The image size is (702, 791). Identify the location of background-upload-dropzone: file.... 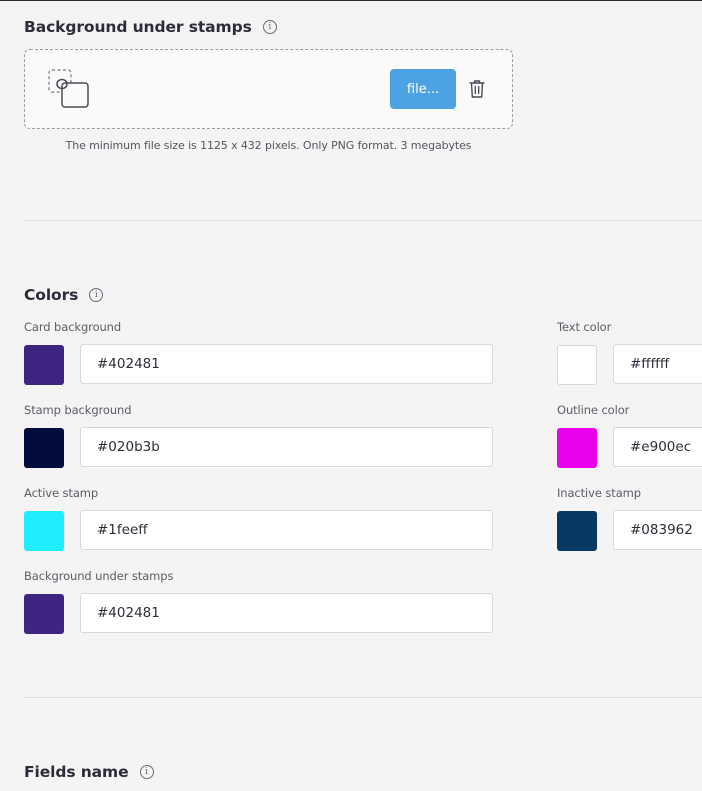
(268, 89).